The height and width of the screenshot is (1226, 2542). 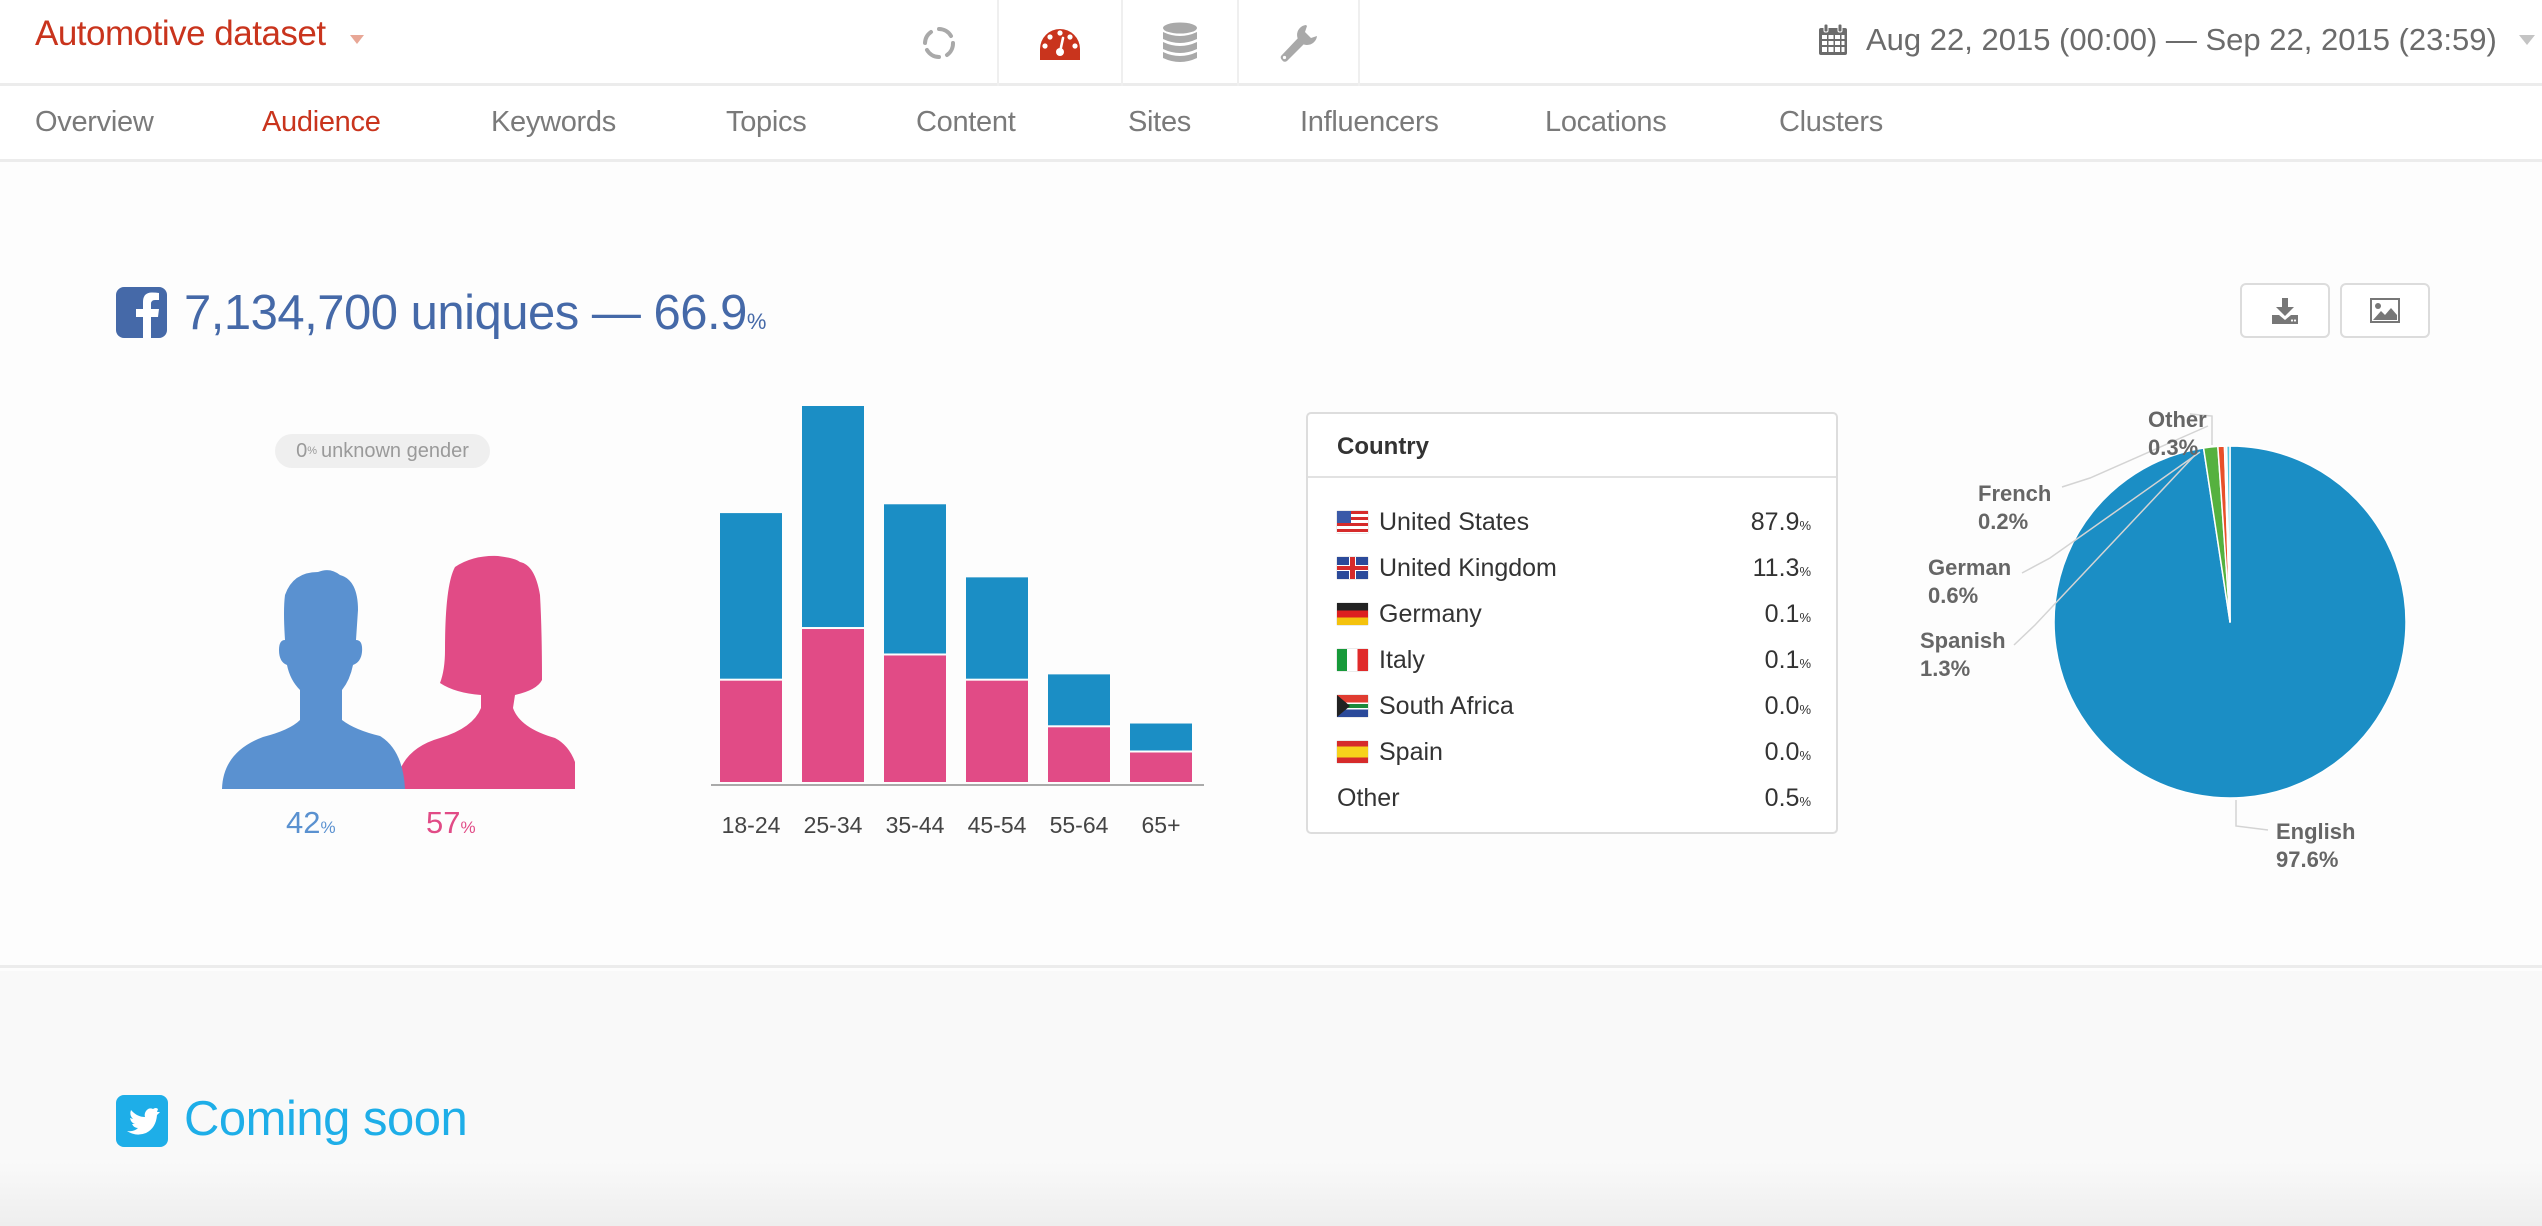 I want to click on twitter-icon, so click(x=142, y=1121).